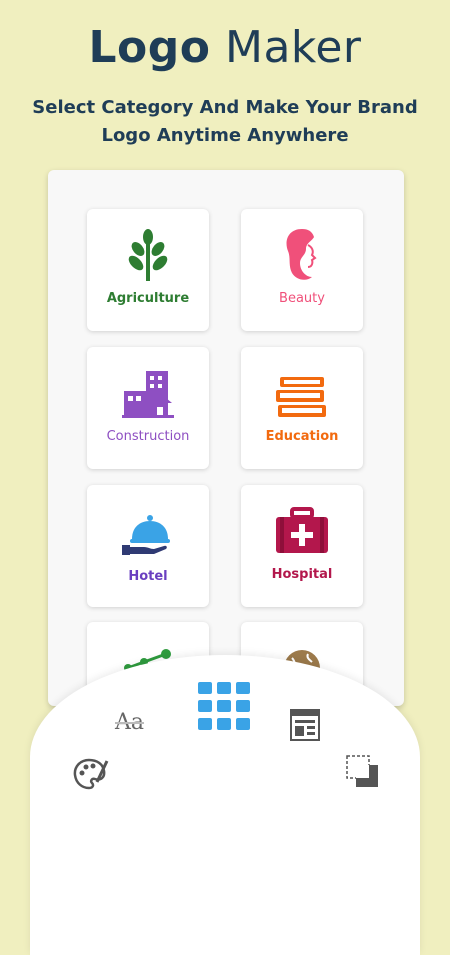 This screenshot has width=450, height=955. What do you see at coordinates (148, 537) in the screenshot?
I see `cloche-service-icon` at bounding box center [148, 537].